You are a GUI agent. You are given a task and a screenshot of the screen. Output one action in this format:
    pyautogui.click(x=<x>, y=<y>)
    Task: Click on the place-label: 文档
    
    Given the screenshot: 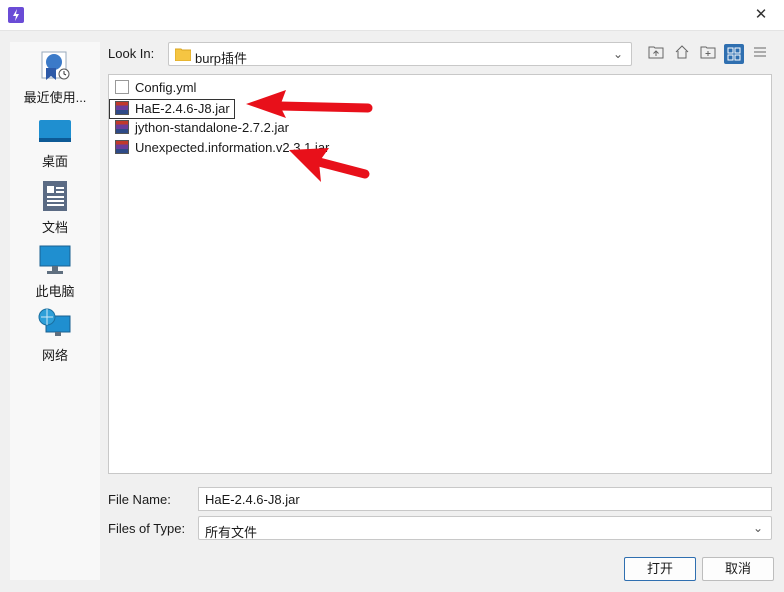 What is the action you would take?
    pyautogui.click(x=54, y=227)
    